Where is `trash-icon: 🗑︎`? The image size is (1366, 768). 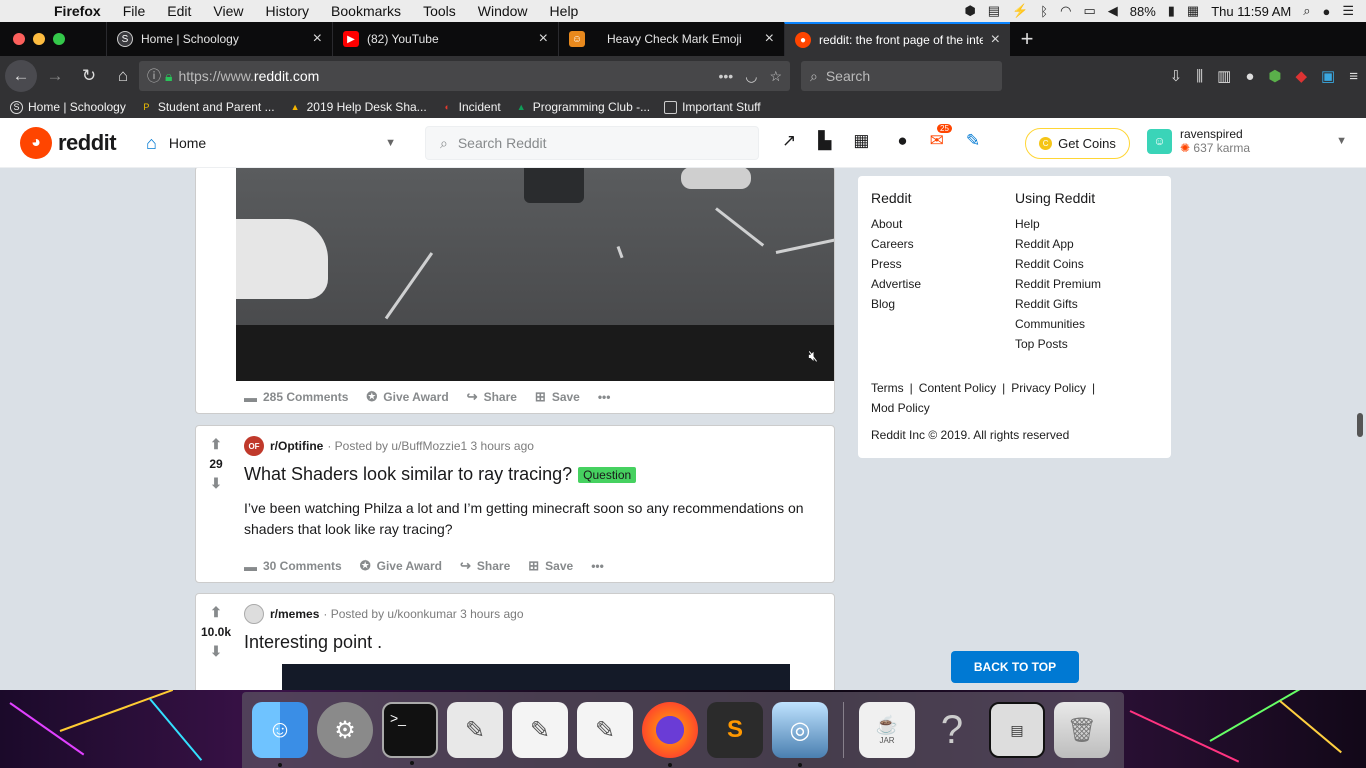
trash-icon: 🗑︎ is located at coordinates (1082, 730).